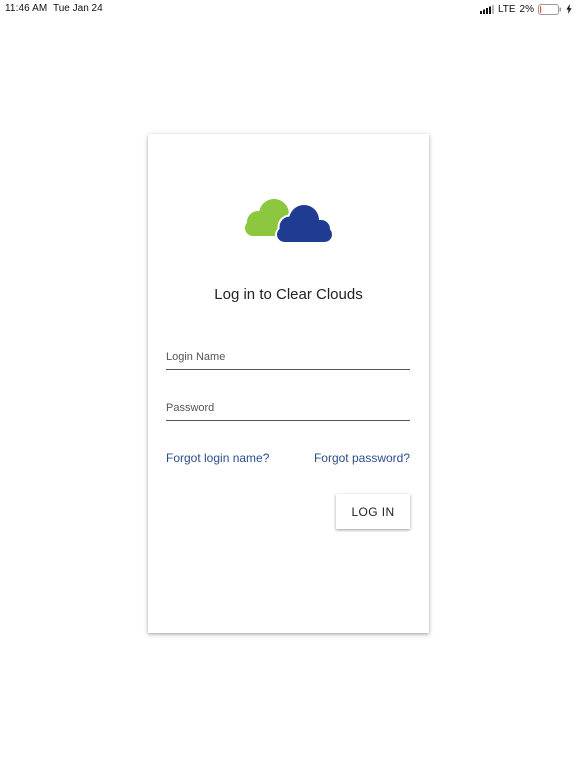  Describe the element at coordinates (486, 9) in the screenshot. I see `cellular-signal-icon` at that location.